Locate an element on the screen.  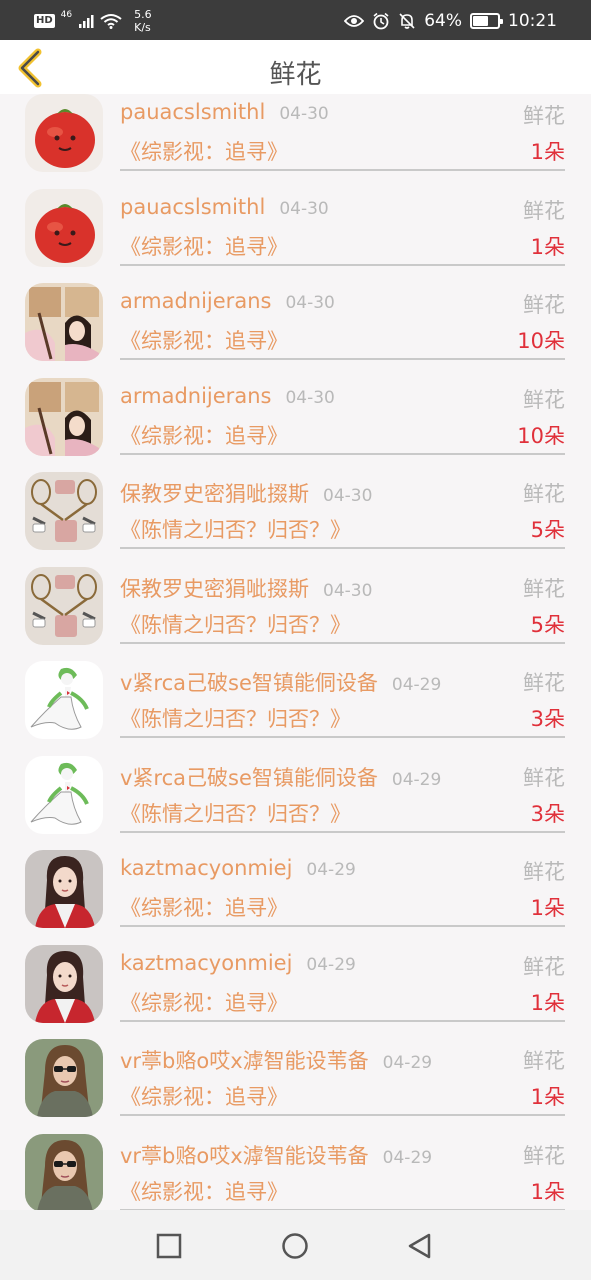
sender-name-text: 保教罗史密狷呲掇斯 is located at coordinates (214, 588).